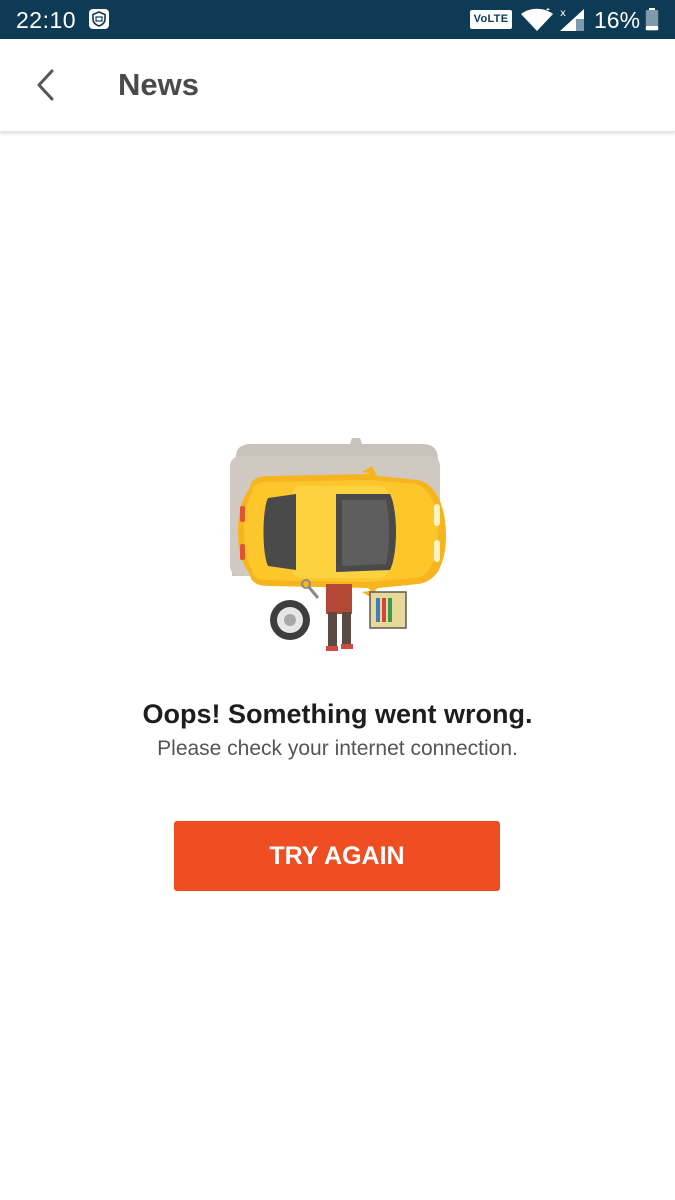  What do you see at coordinates (337, 714) in the screenshot?
I see `error-title: Oops! Something went wrong.` at bounding box center [337, 714].